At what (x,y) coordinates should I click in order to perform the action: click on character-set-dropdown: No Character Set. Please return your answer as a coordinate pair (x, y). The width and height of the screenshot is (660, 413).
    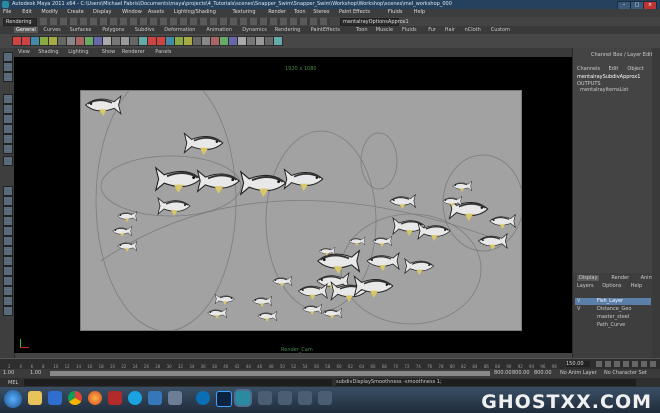
    Looking at the image, I should click on (625, 373).